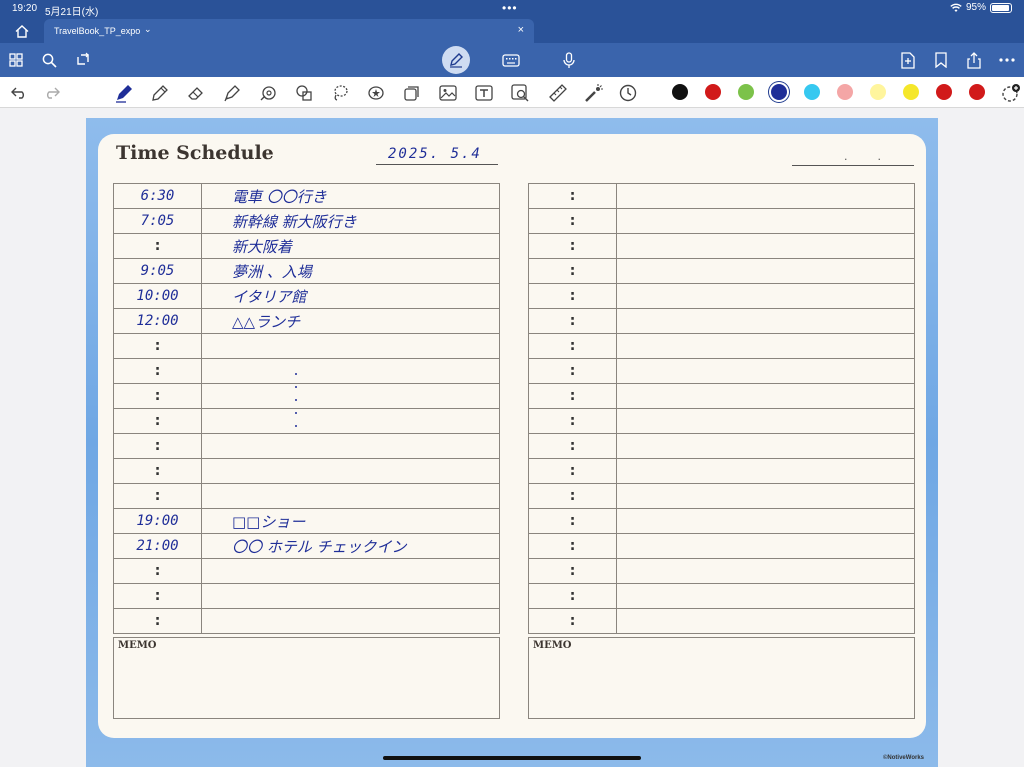  What do you see at coordinates (196, 93) in the screenshot?
I see `eraser-tool` at bounding box center [196, 93].